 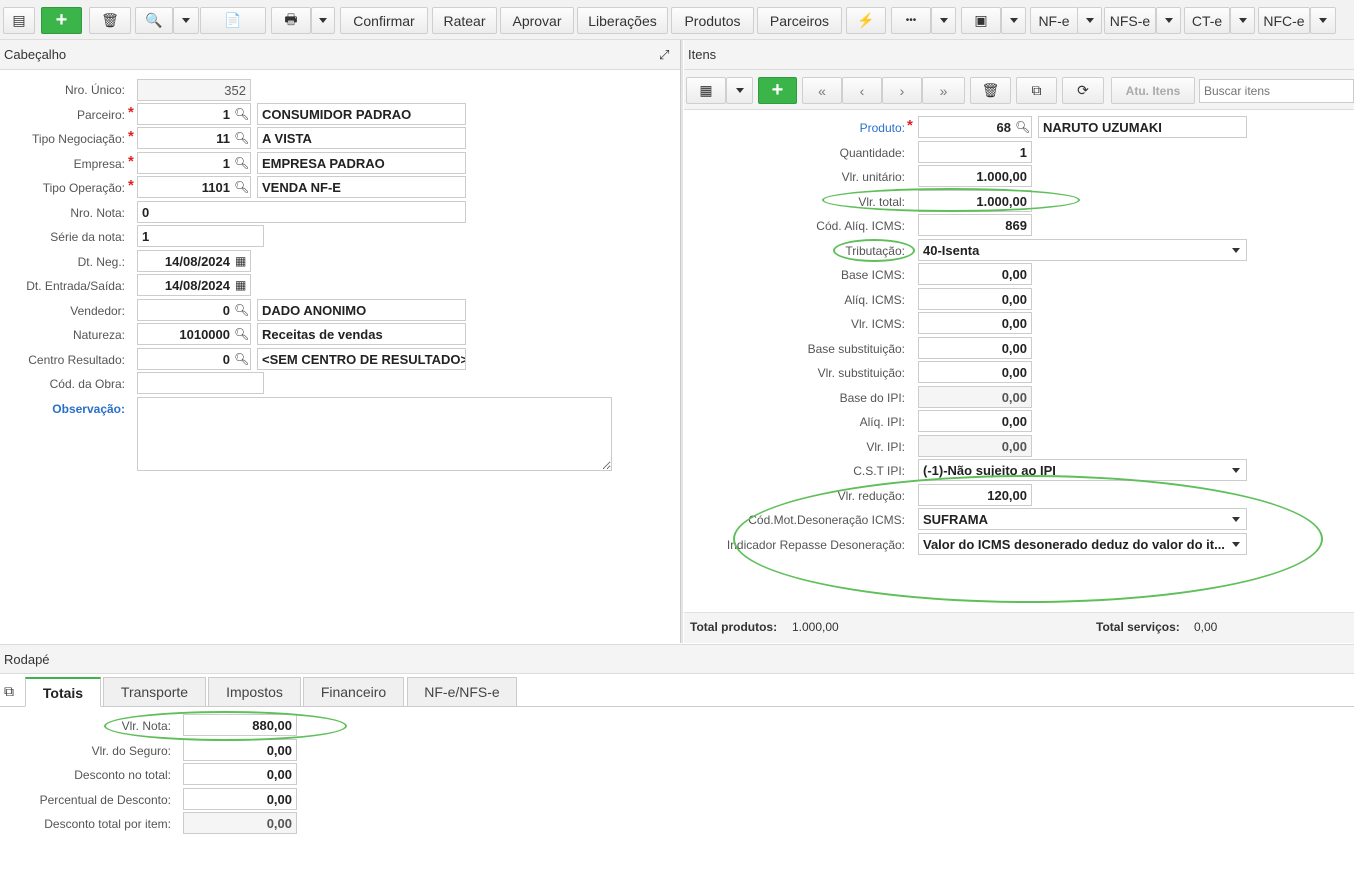 What do you see at coordinates (664, 55) in the screenshot?
I see `expand-icon: ⤢` at bounding box center [664, 55].